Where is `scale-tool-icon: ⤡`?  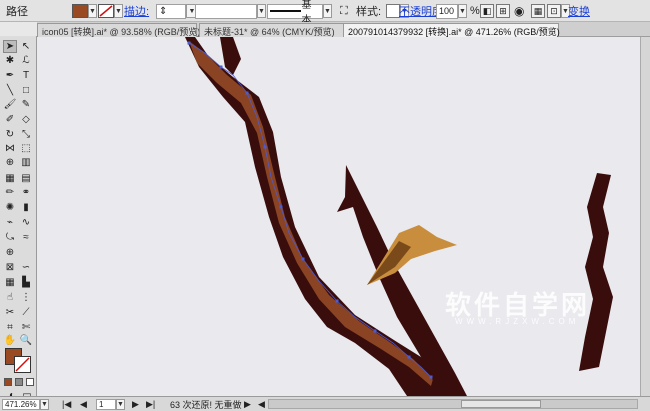 scale-tool-icon: ⤡ is located at coordinates (26, 134).